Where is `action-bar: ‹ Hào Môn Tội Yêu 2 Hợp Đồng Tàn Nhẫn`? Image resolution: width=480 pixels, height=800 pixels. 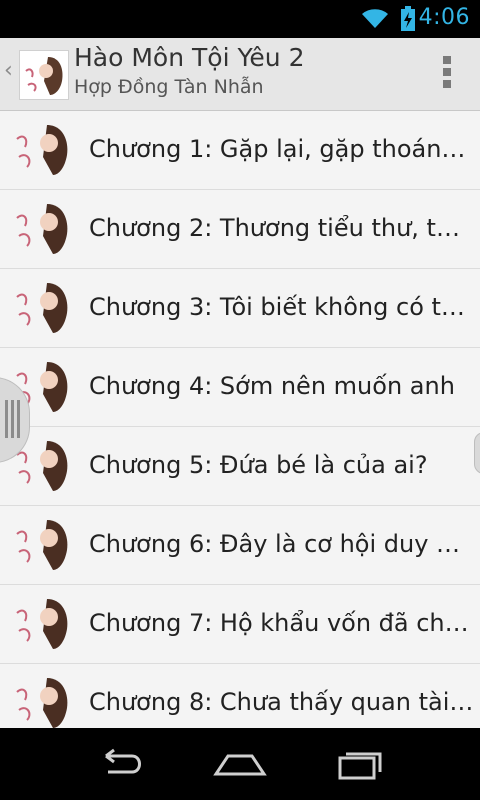 action-bar: ‹ Hào Môn Tội Yêu 2 Hợp Đồng Tàn Nhẫn is located at coordinates (240, 74).